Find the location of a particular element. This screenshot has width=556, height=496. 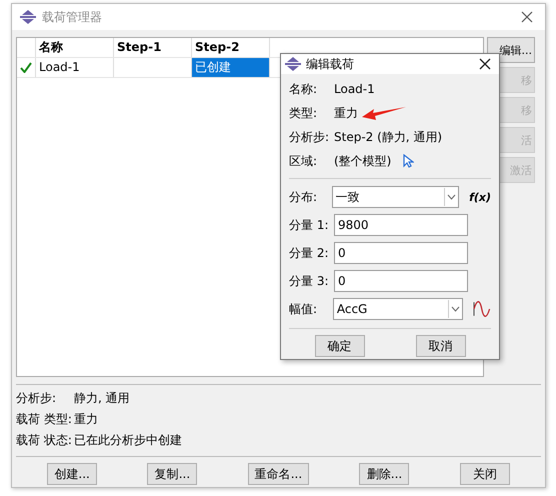

dropdown-field: AccG is located at coordinates (398, 309).